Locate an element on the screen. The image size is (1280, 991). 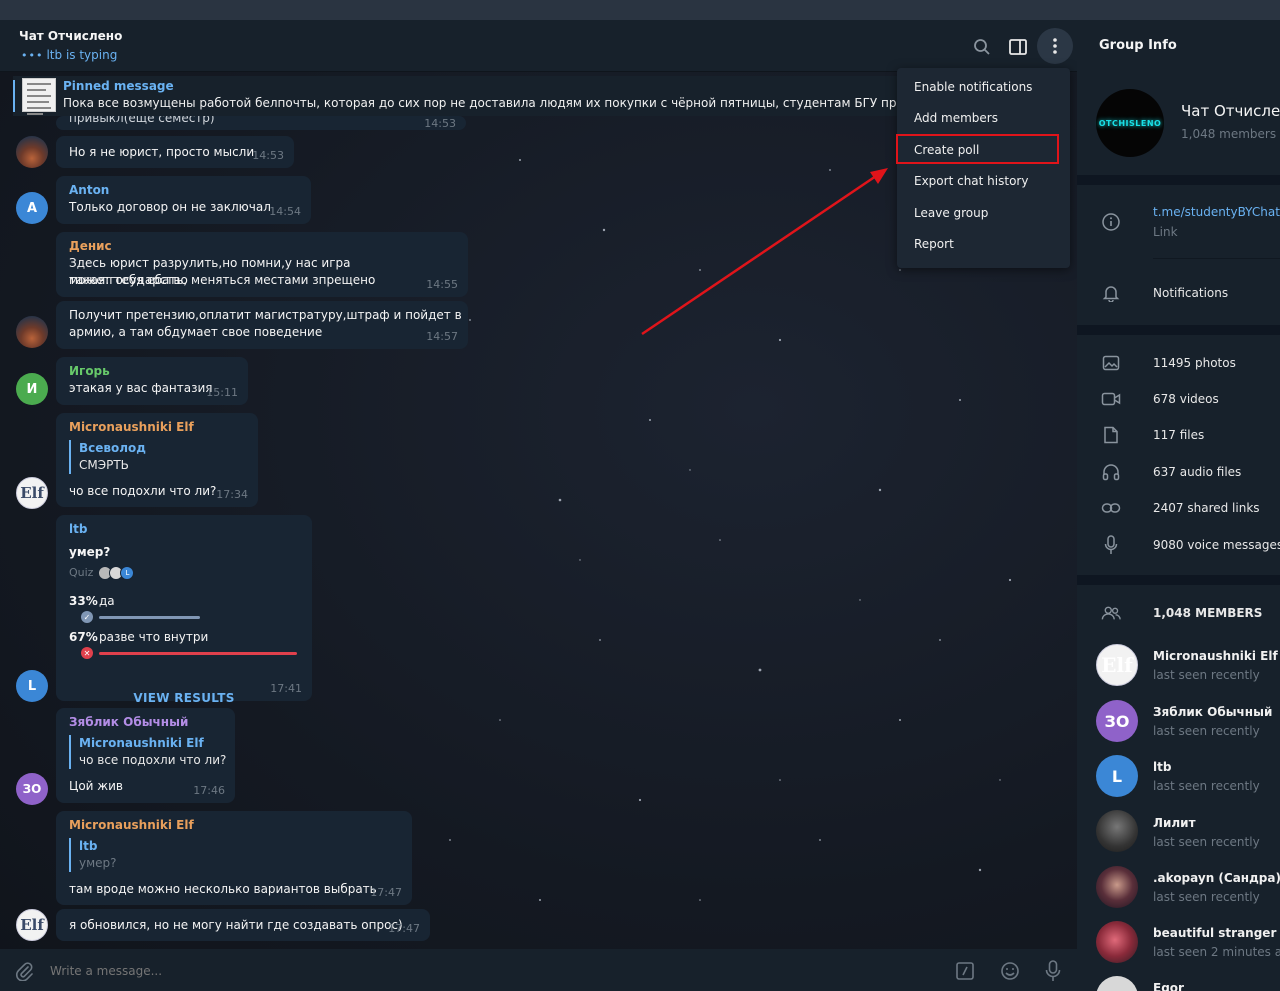
message-time: 14:54 is located at coordinates (285, 211).